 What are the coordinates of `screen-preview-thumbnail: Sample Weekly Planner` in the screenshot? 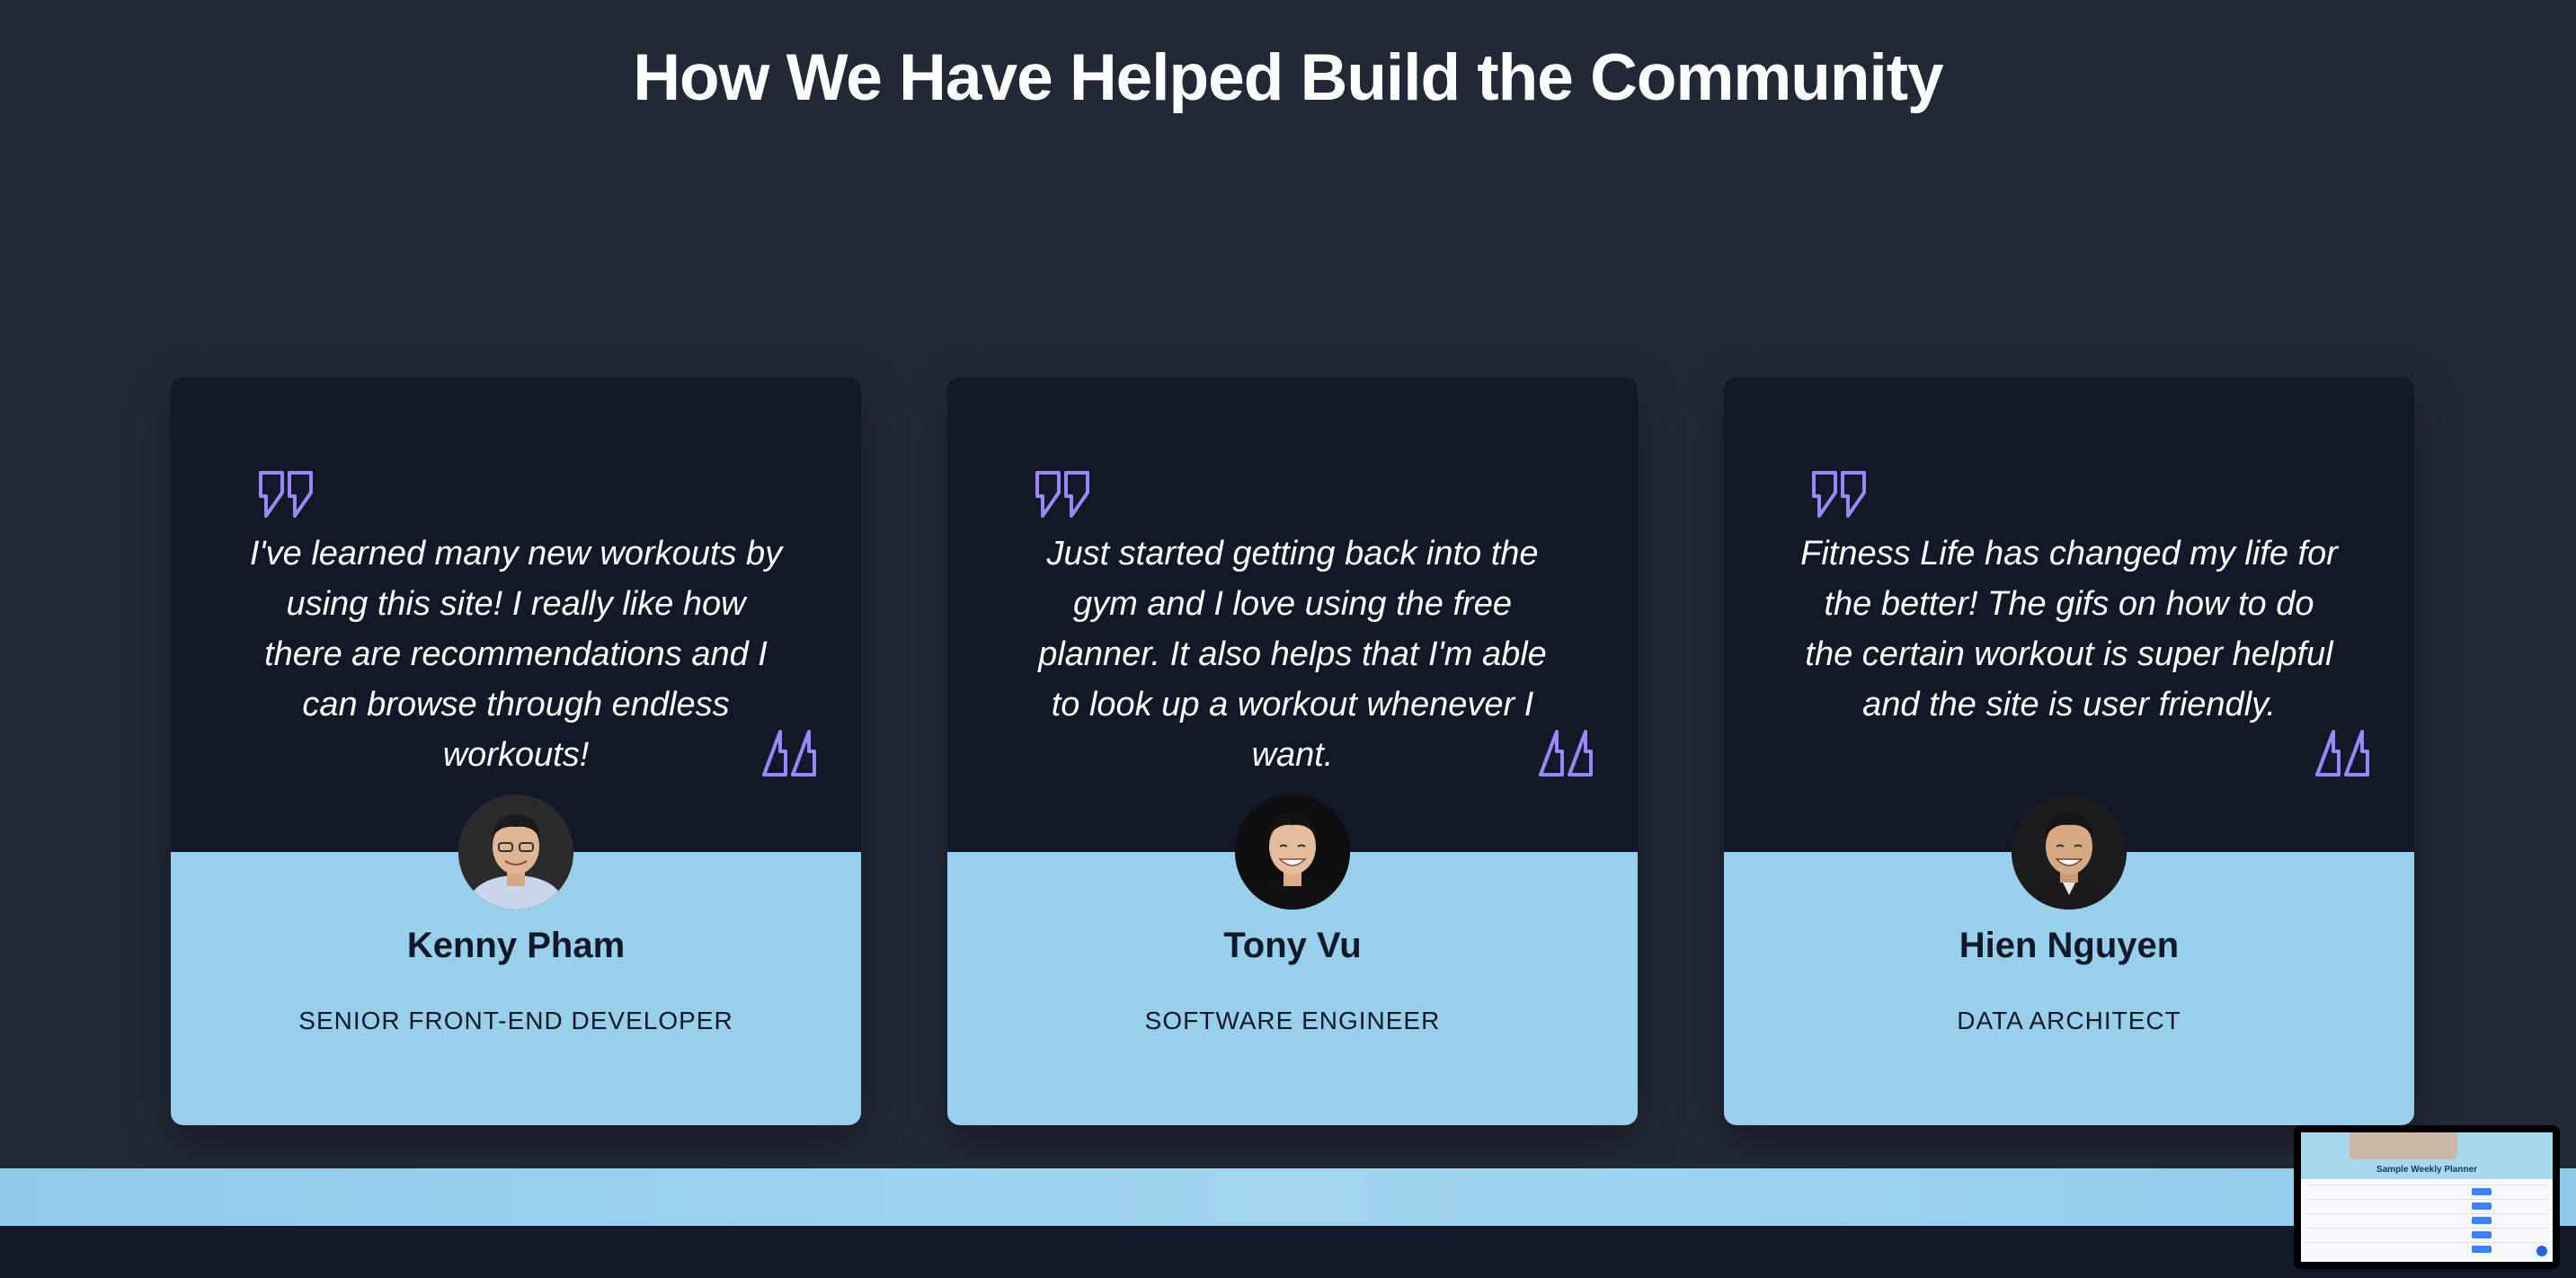 It's located at (2427, 1197).